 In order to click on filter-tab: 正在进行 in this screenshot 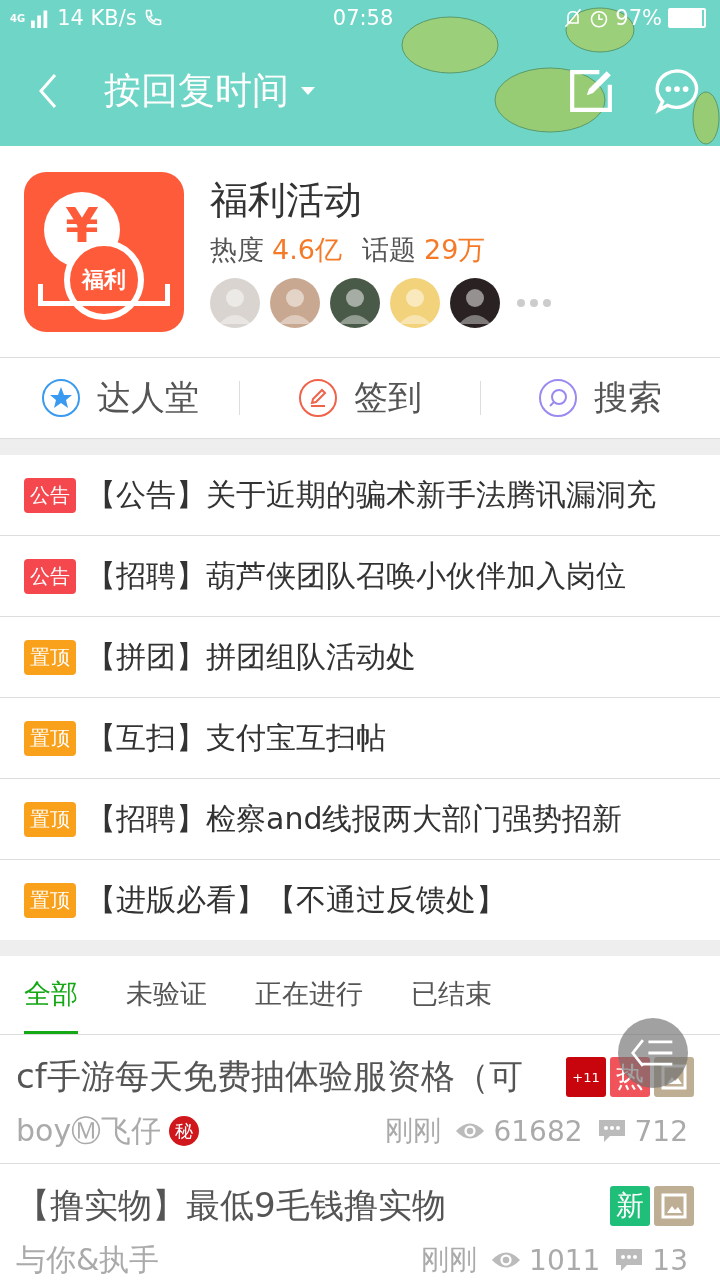, I will do `click(309, 995)`.